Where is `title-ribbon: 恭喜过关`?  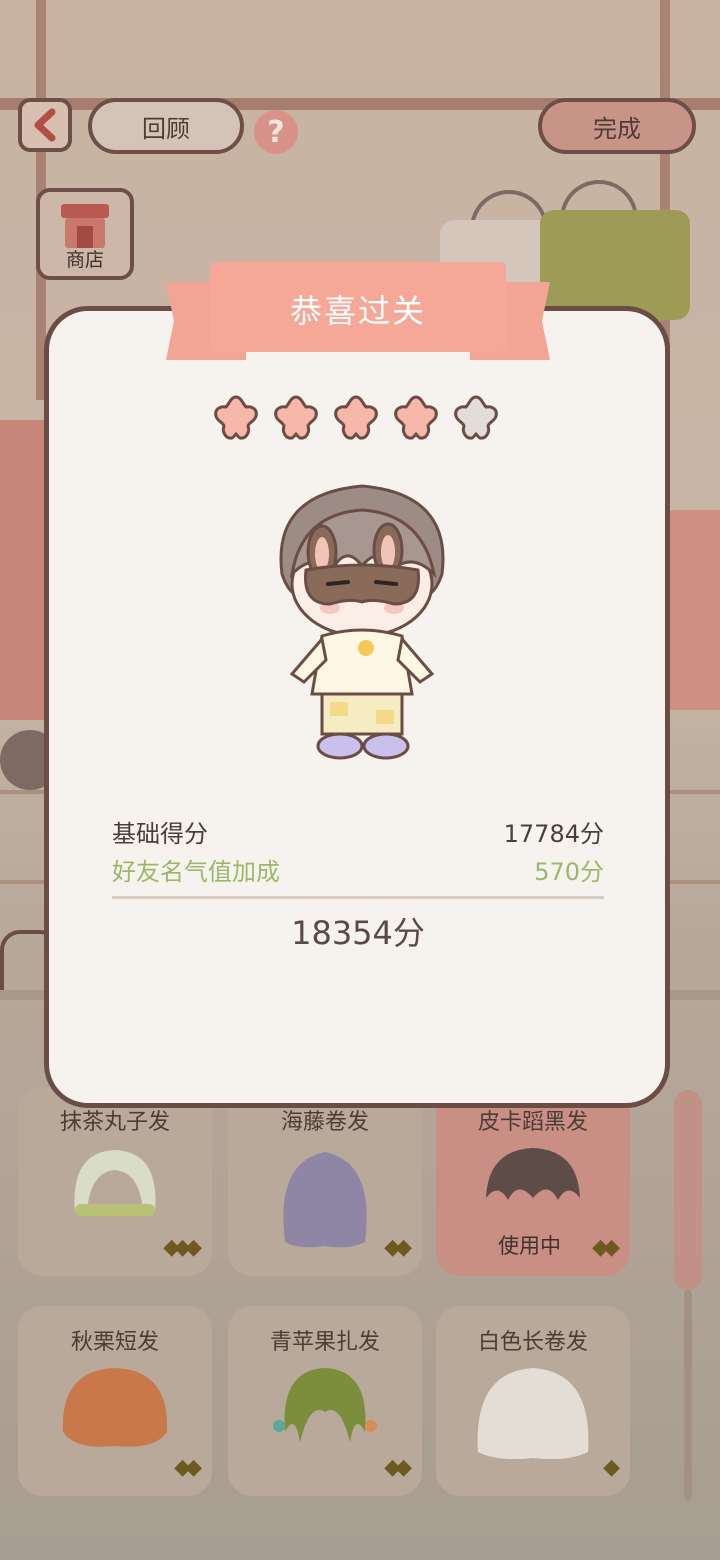
title-ribbon: 恭喜过关 is located at coordinates (358, 311).